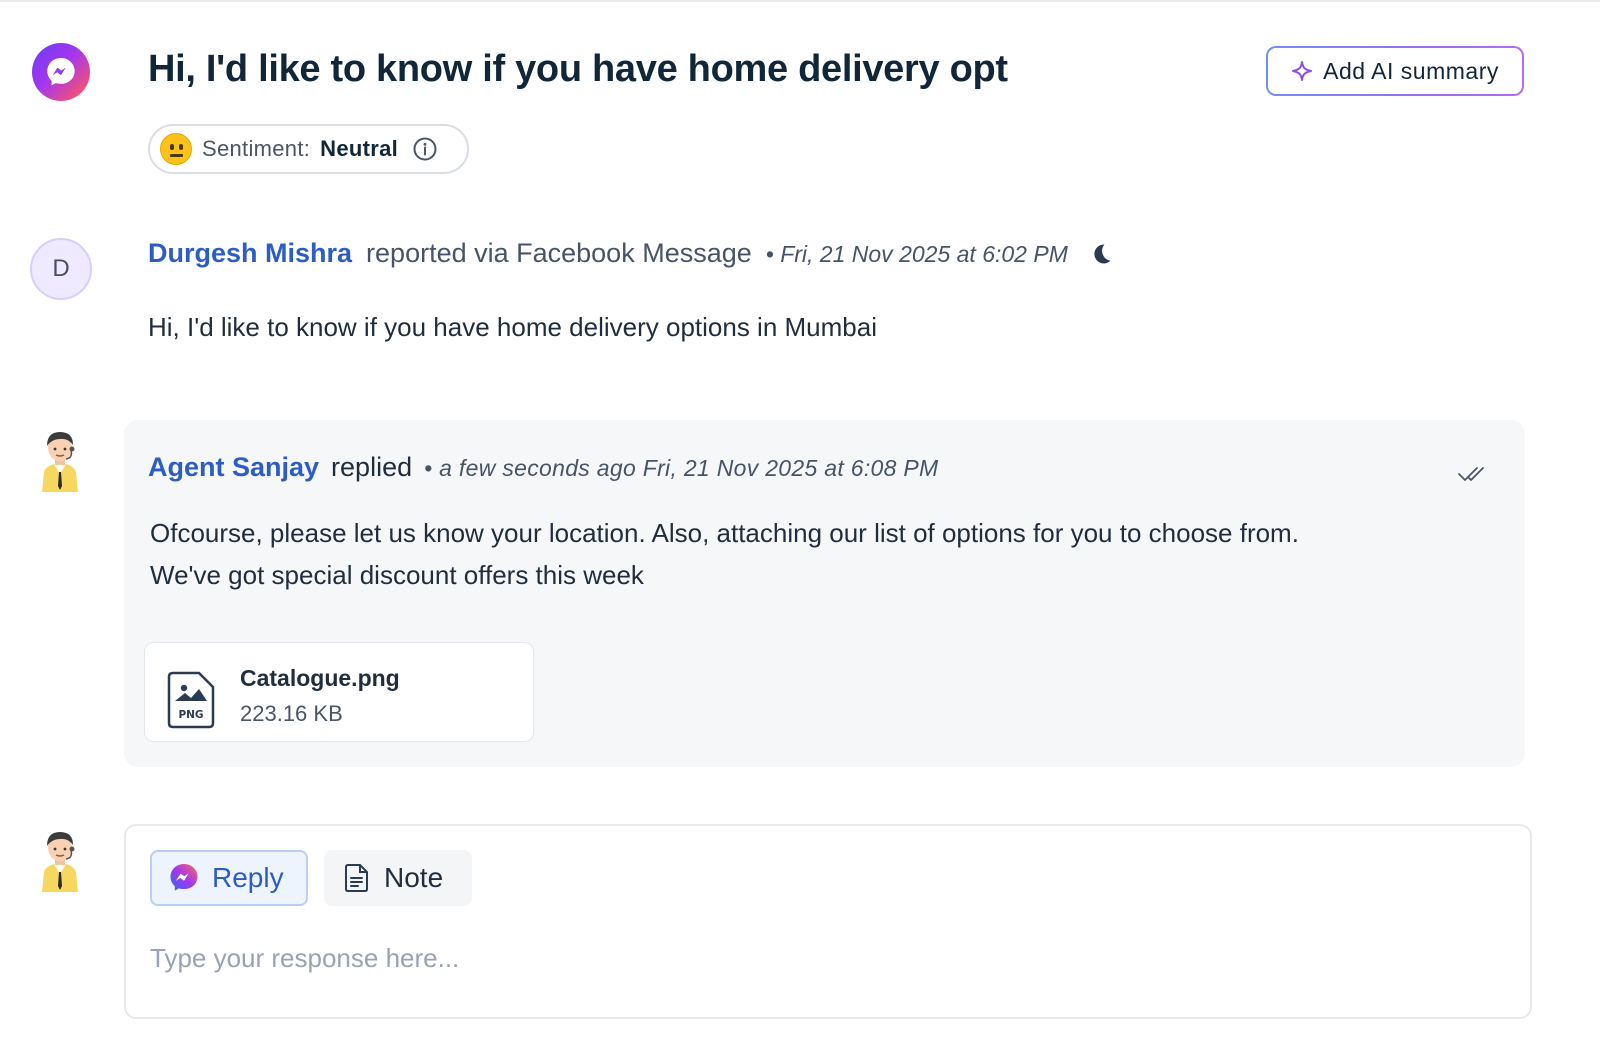  I want to click on add-ai-summary-button: Add AI summary, so click(1395, 71).